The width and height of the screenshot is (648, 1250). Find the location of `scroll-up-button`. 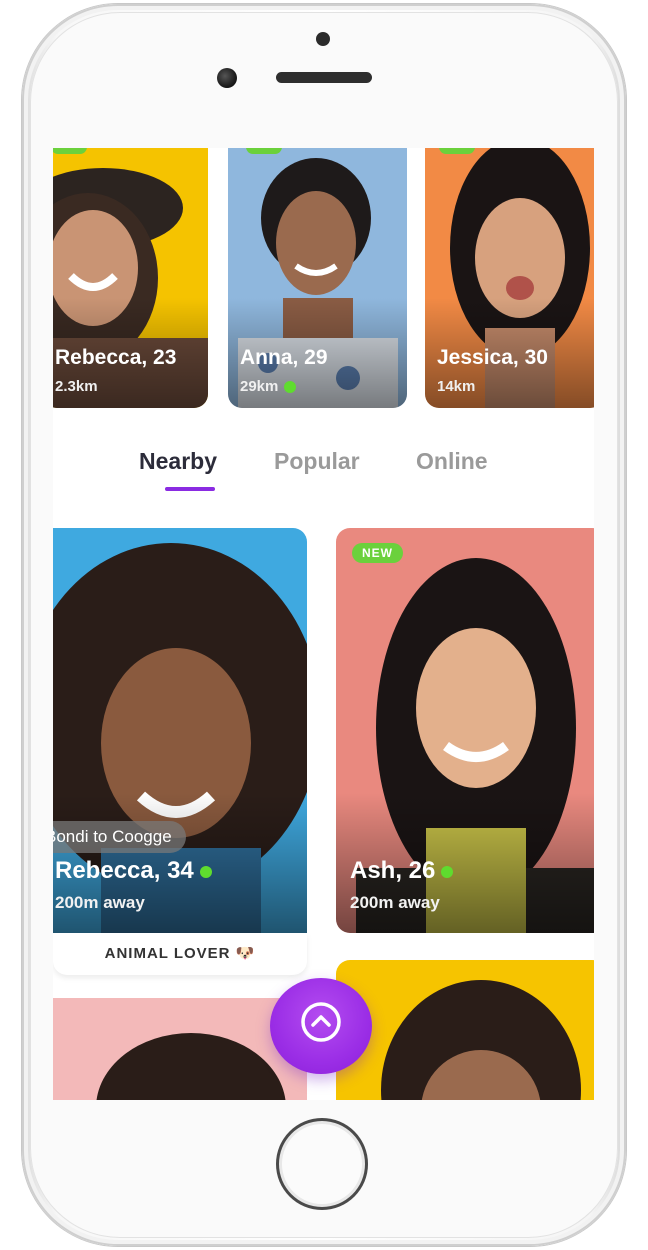

scroll-up-button is located at coordinates (321, 1026).